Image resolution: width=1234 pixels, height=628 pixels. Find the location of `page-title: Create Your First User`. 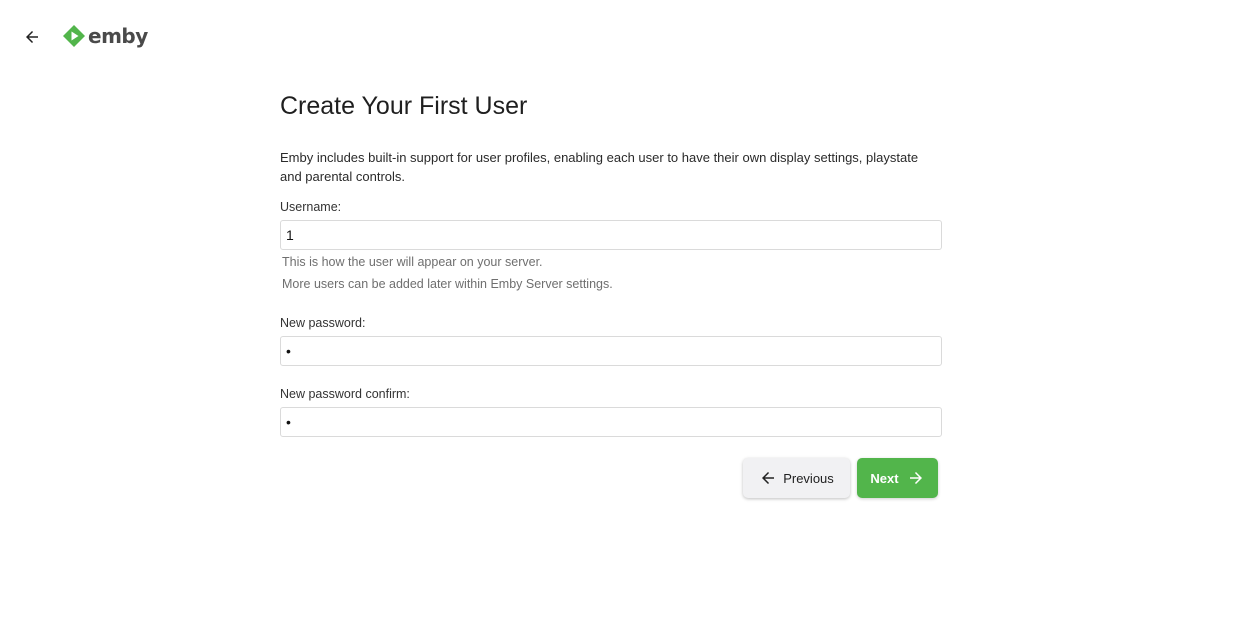

page-title: Create Your First User is located at coordinates (404, 106).